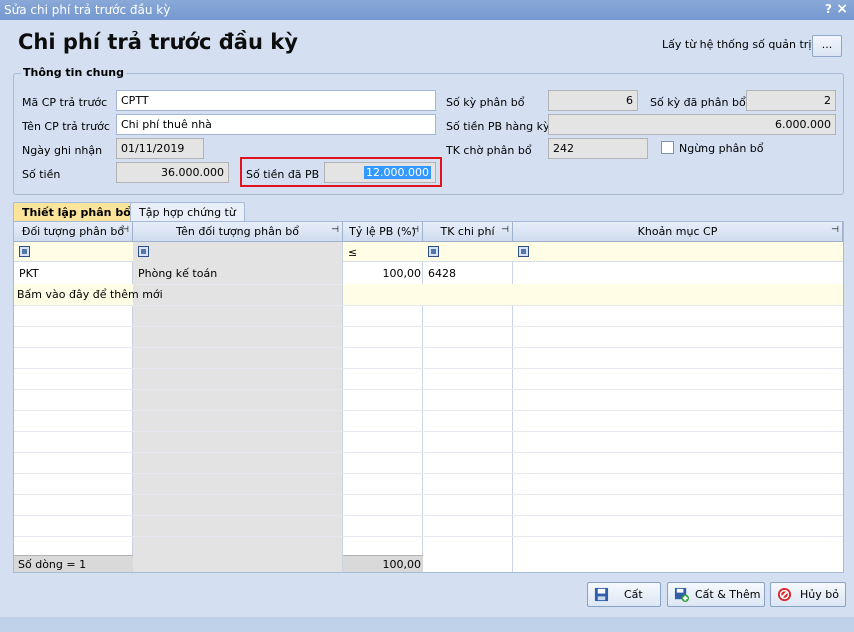  I want to click on so-tien-pb-label: Số tiền đã PB, so click(283, 174).